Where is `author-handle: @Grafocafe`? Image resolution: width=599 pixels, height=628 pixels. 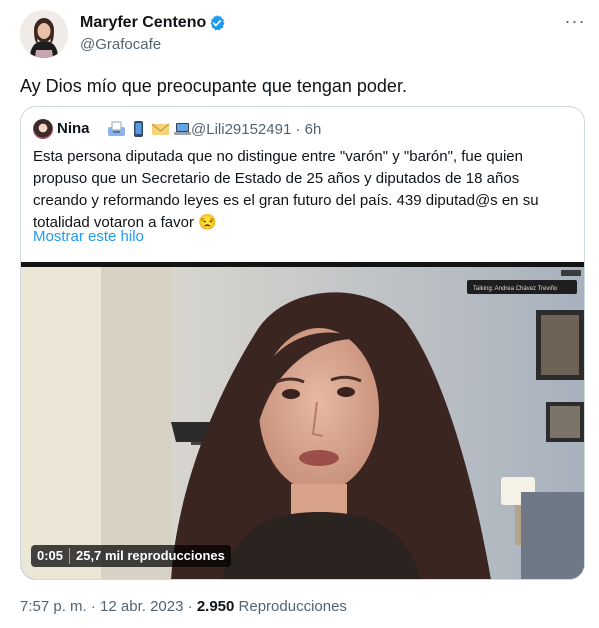 author-handle: @Grafocafe is located at coordinates (120, 44).